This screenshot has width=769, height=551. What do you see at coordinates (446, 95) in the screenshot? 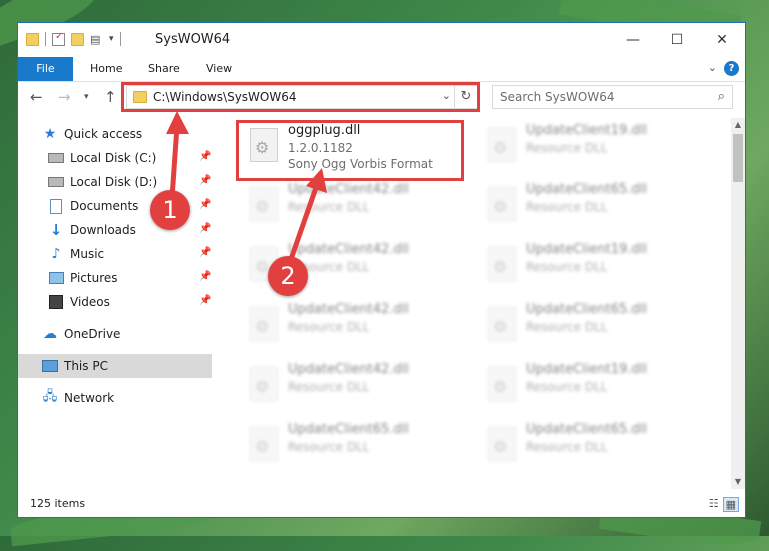
I see `chevron-down-icon: ⌄` at bounding box center [446, 95].